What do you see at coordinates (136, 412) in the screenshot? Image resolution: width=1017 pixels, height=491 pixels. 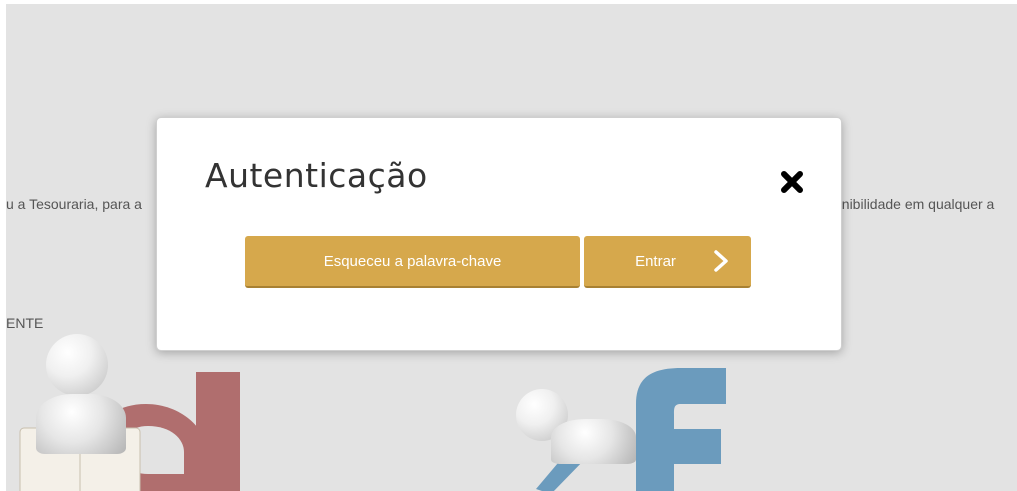 I see `student-illustration` at bounding box center [136, 412].